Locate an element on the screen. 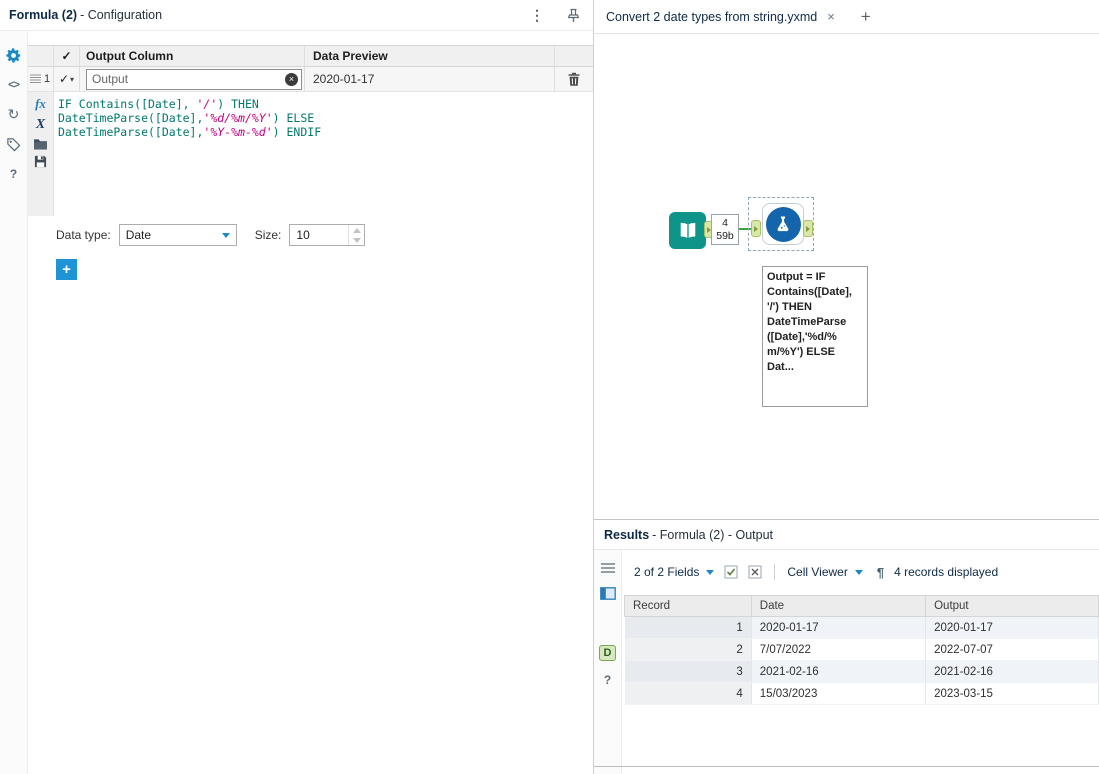 This screenshot has height=774, width=1099. add-expression-button: + is located at coordinates (66, 269).